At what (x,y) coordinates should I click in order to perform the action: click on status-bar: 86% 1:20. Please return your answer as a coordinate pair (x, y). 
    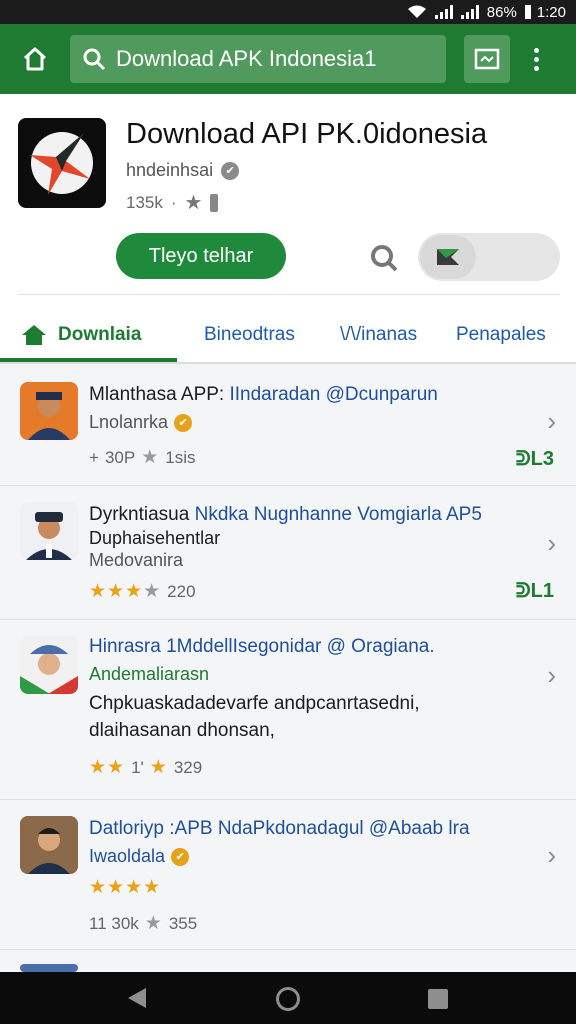
    Looking at the image, I should click on (288, 12).